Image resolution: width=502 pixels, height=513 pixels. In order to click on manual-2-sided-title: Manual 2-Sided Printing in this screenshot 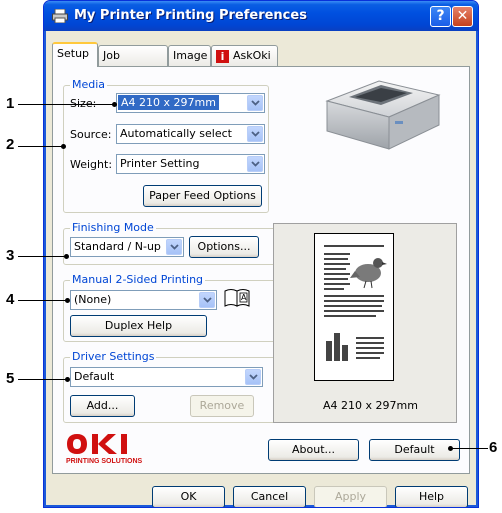, I will do `click(138, 279)`.